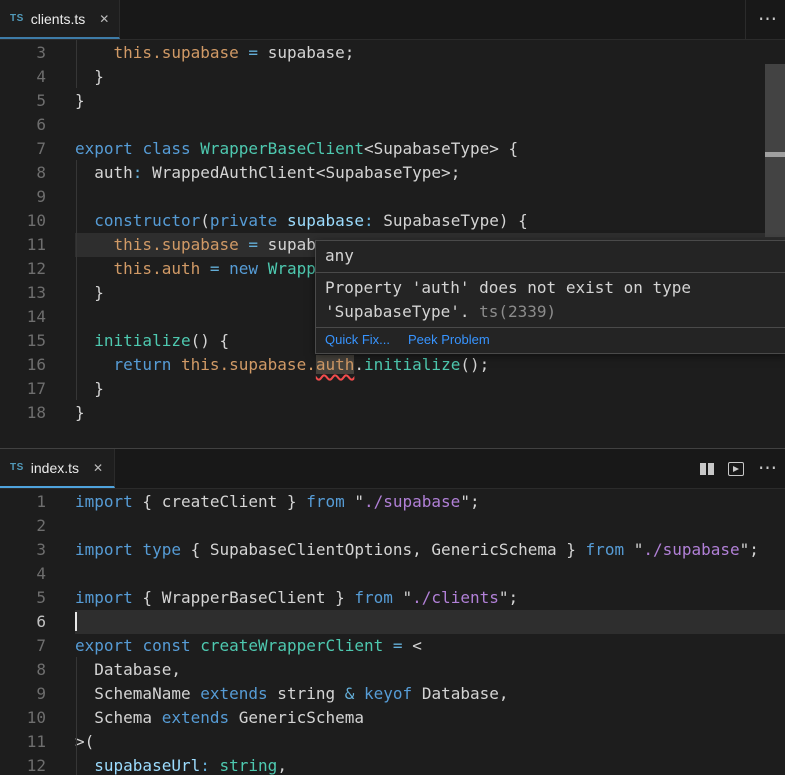  I want to click on hover-type-signature: any, so click(550, 257).